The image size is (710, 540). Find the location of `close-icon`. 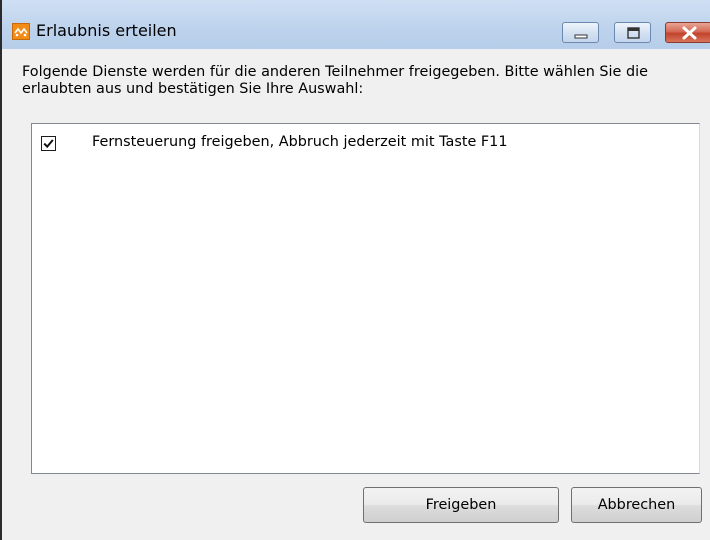

close-icon is located at coordinates (689, 33).